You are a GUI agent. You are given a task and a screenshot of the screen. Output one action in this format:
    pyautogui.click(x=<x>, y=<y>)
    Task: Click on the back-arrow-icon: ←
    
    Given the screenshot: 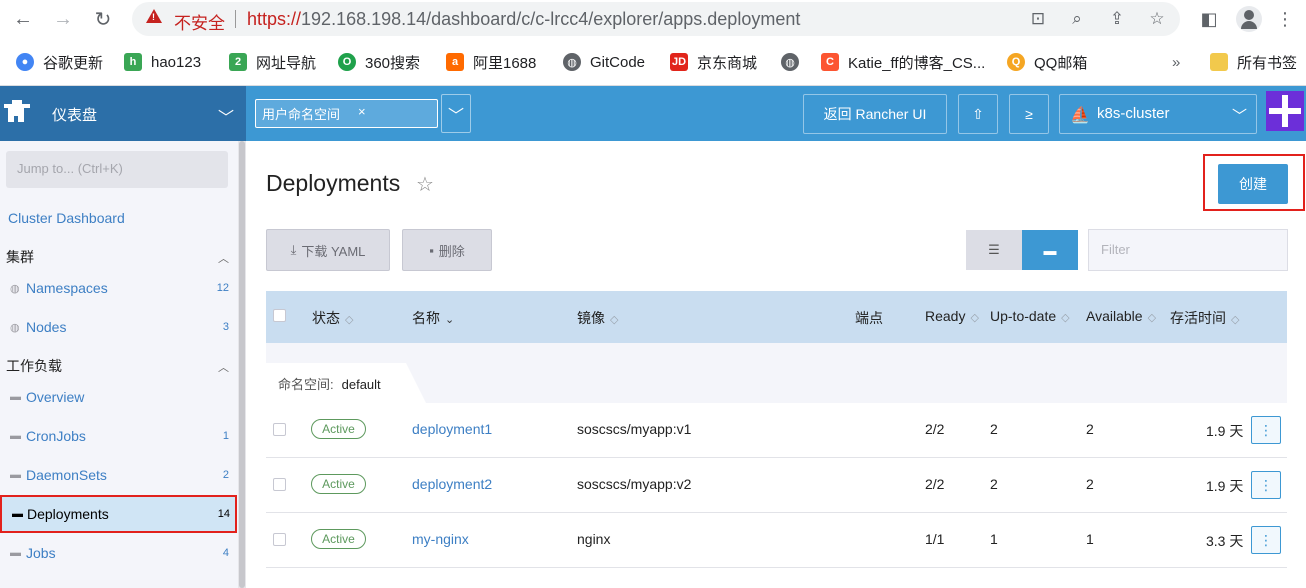 What is the action you would take?
    pyautogui.click(x=23, y=19)
    